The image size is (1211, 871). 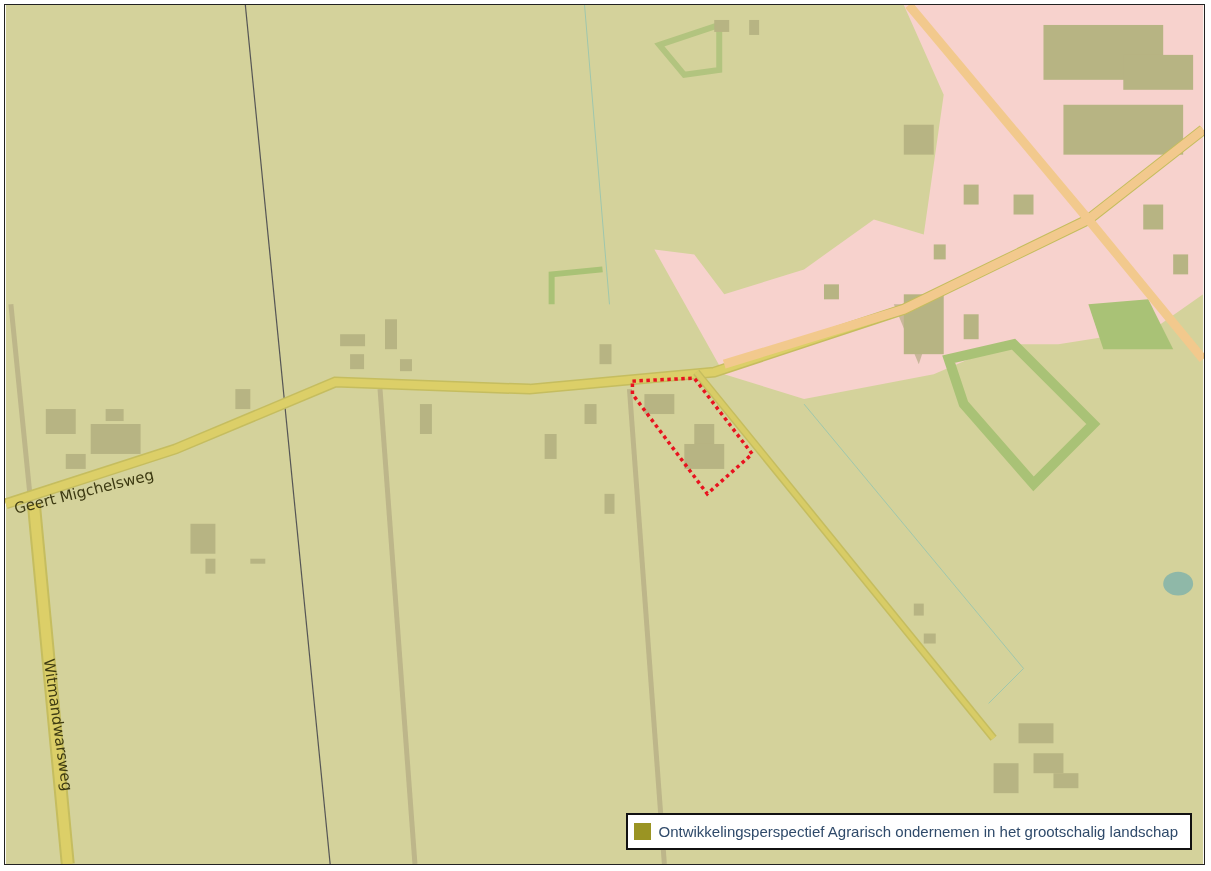 What do you see at coordinates (918, 831) in the screenshot?
I see `legend-label: Ontwikkelingsperspectief Agrarisch ondernemen in het grootschalig landschap` at bounding box center [918, 831].